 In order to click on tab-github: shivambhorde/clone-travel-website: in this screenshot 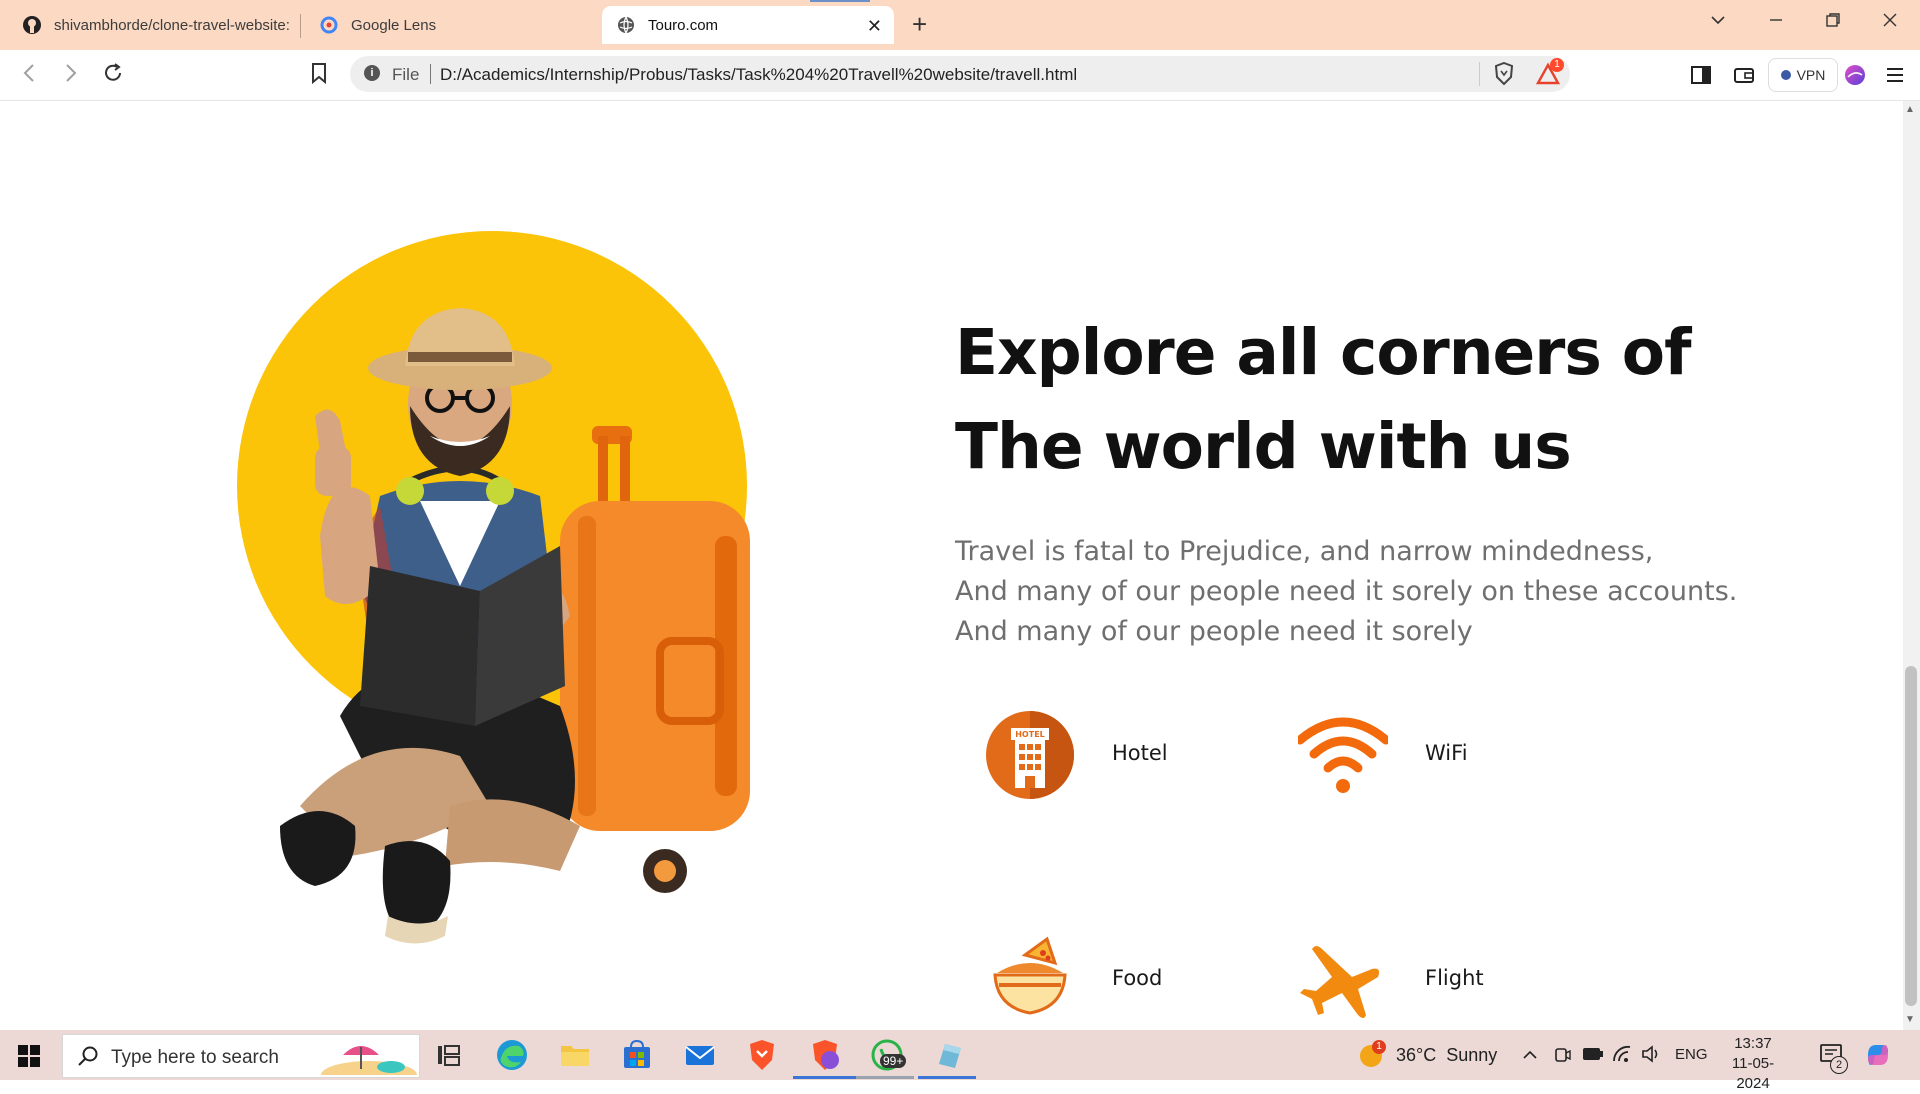, I will do `click(153, 25)`.